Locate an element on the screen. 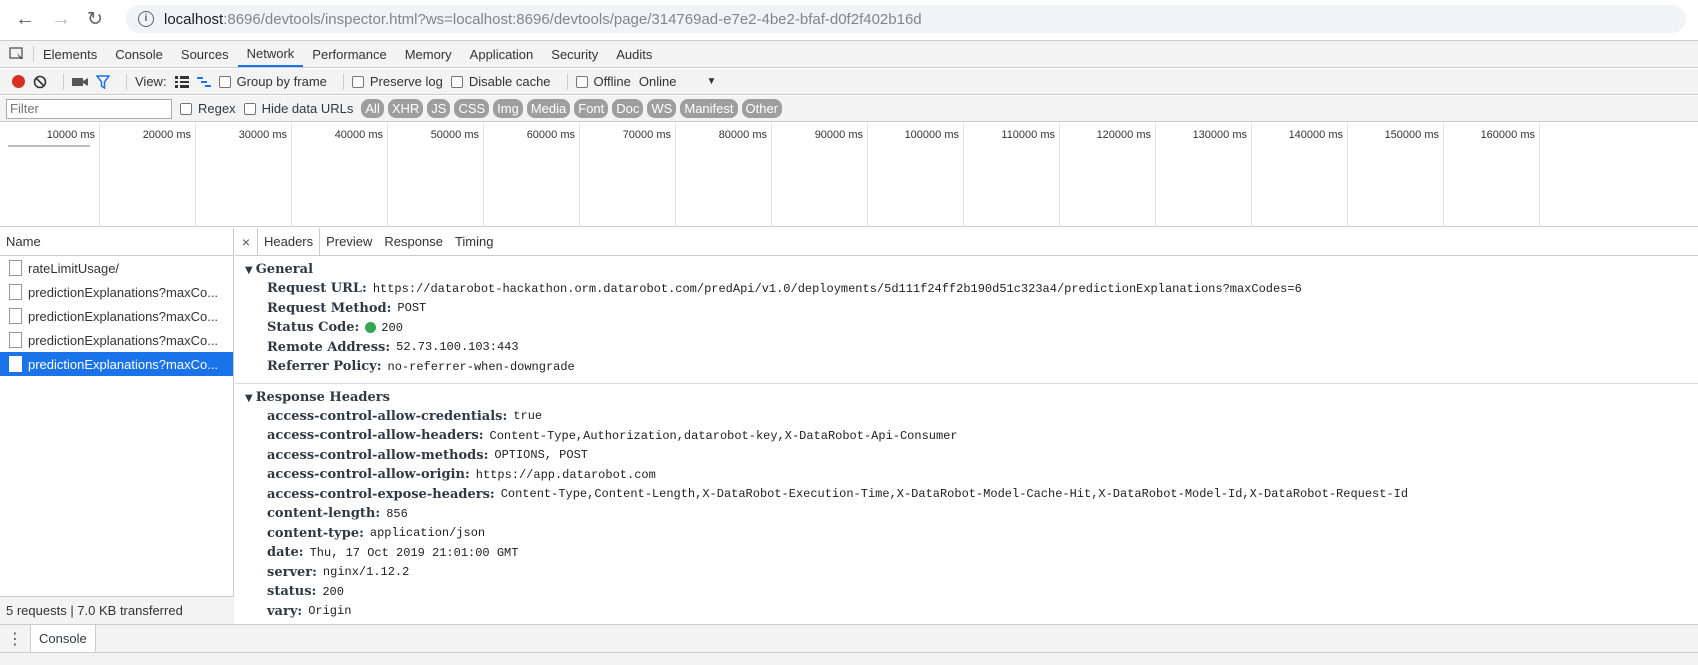 This screenshot has width=1698, height=665. header-value: 200 is located at coordinates (392, 327).